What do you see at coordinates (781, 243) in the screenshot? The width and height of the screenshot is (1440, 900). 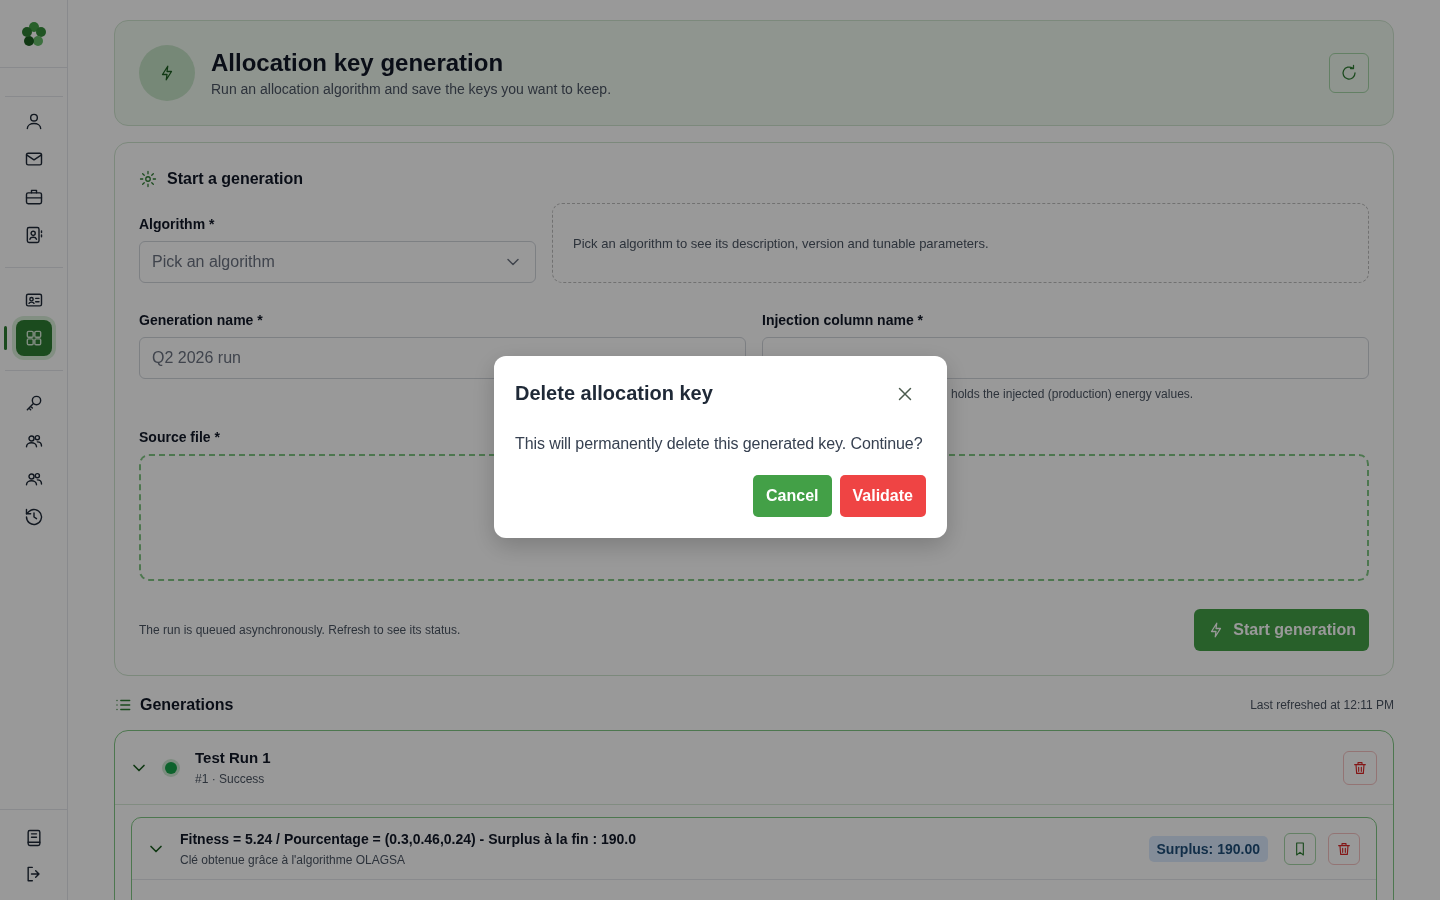 I see `algorithm-info: Pick an algorithm to see its description, version and tunable parameters.` at bounding box center [781, 243].